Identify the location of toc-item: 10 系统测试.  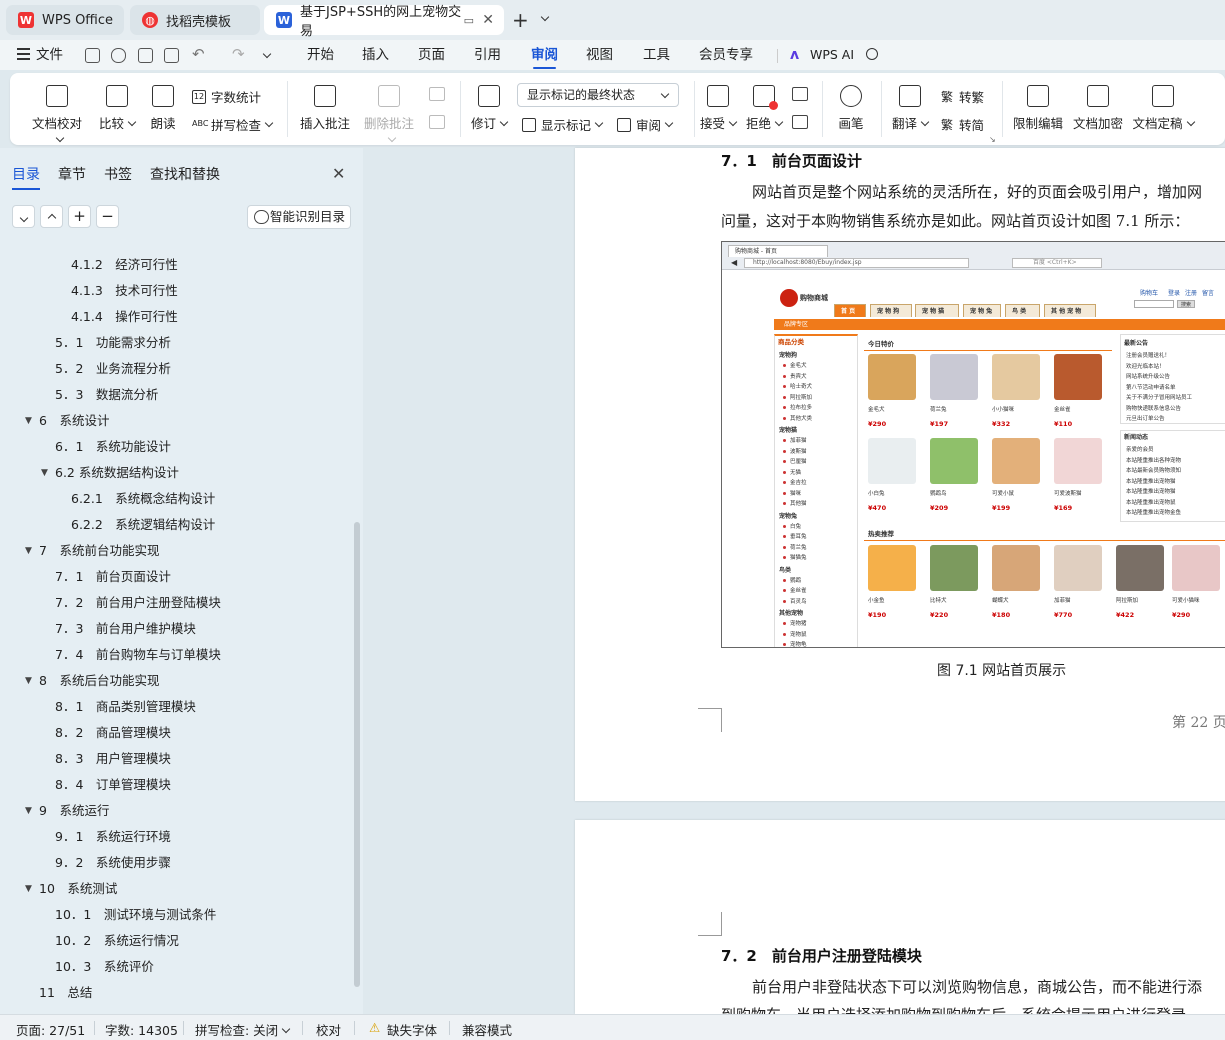
(78, 889).